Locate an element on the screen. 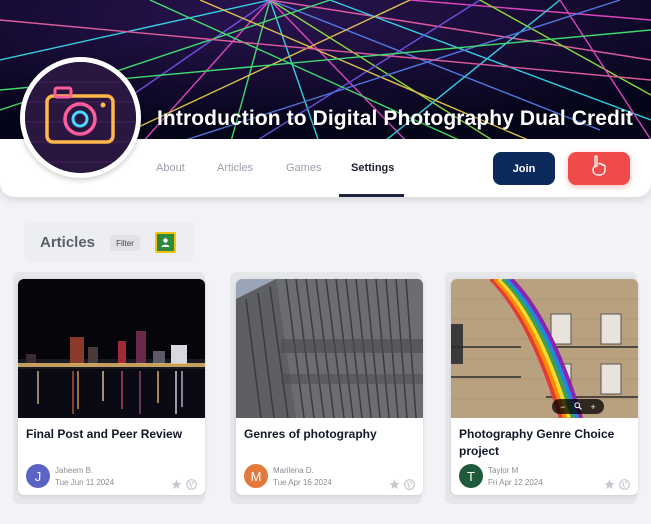  author-name: Marilena D. is located at coordinates (293, 470).